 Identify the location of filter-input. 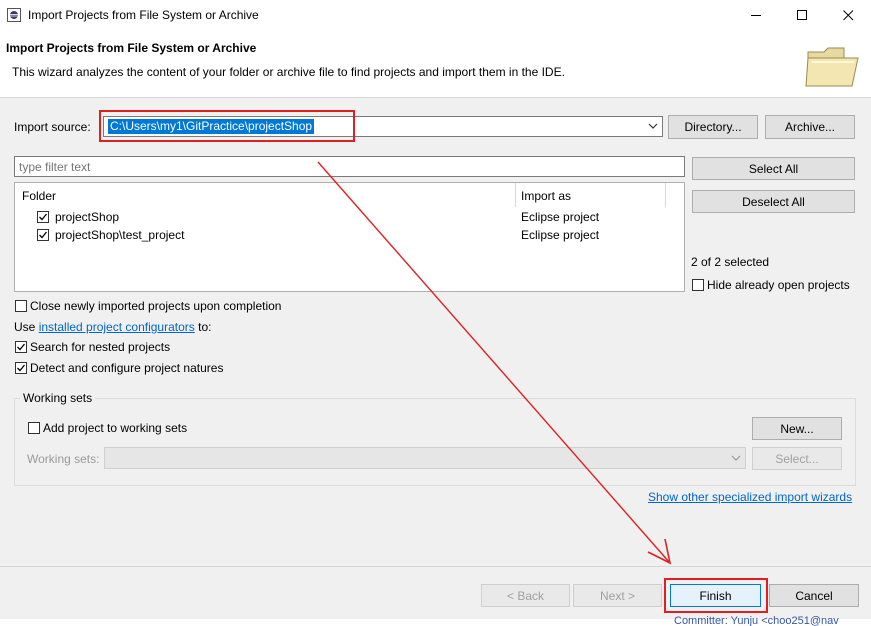
(349, 166).